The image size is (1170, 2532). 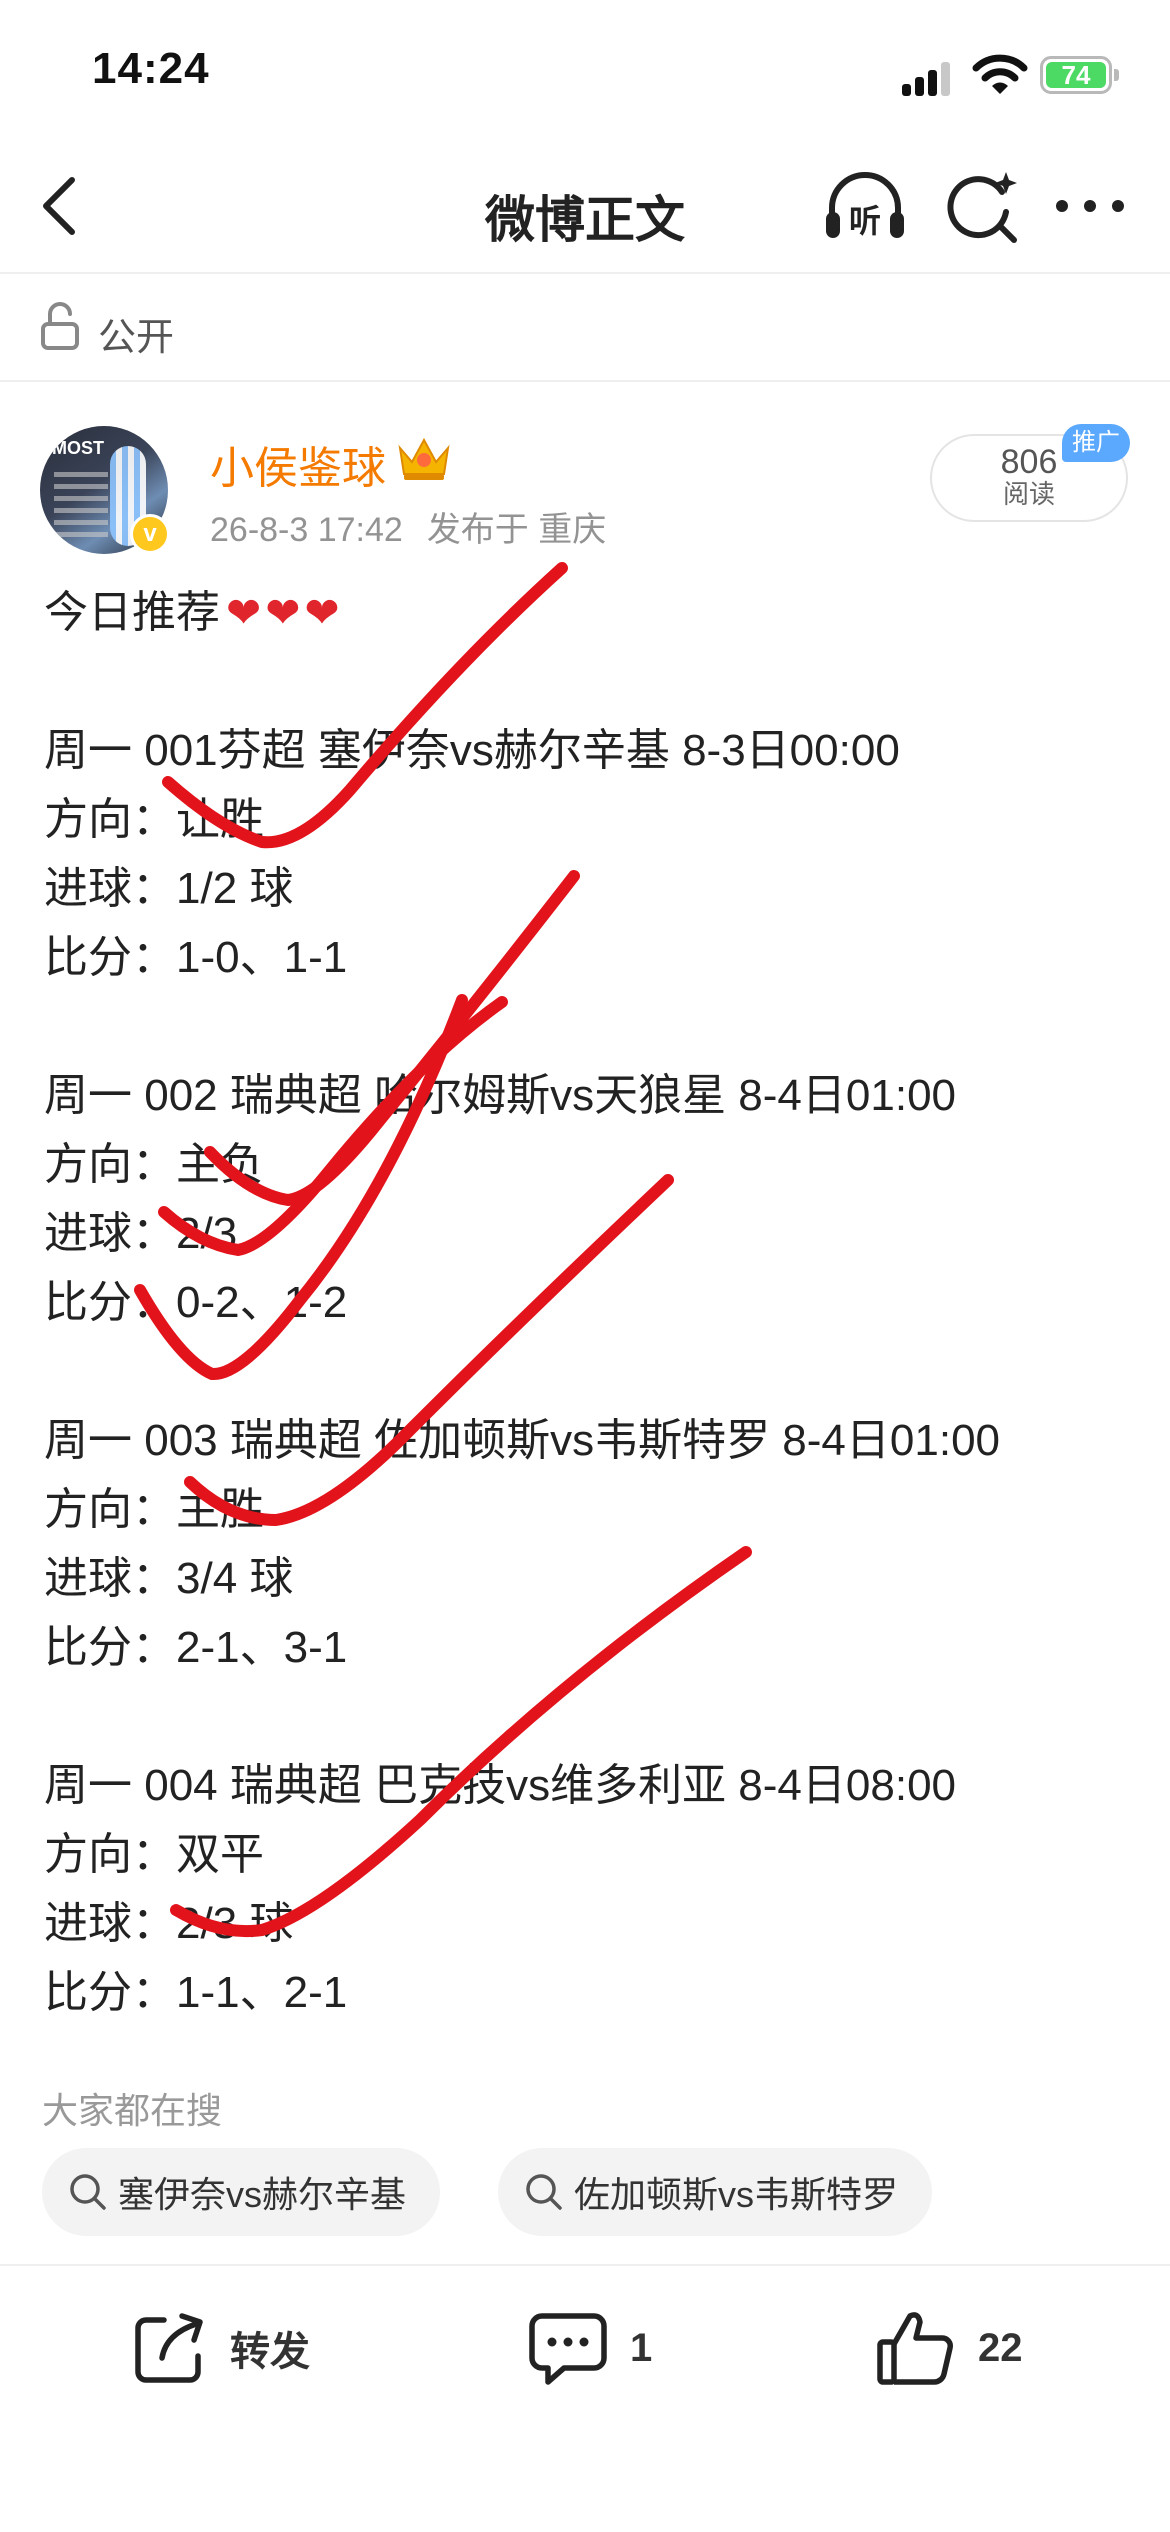 What do you see at coordinates (1028, 494) in the screenshot?
I see `read-label: 阅读` at bounding box center [1028, 494].